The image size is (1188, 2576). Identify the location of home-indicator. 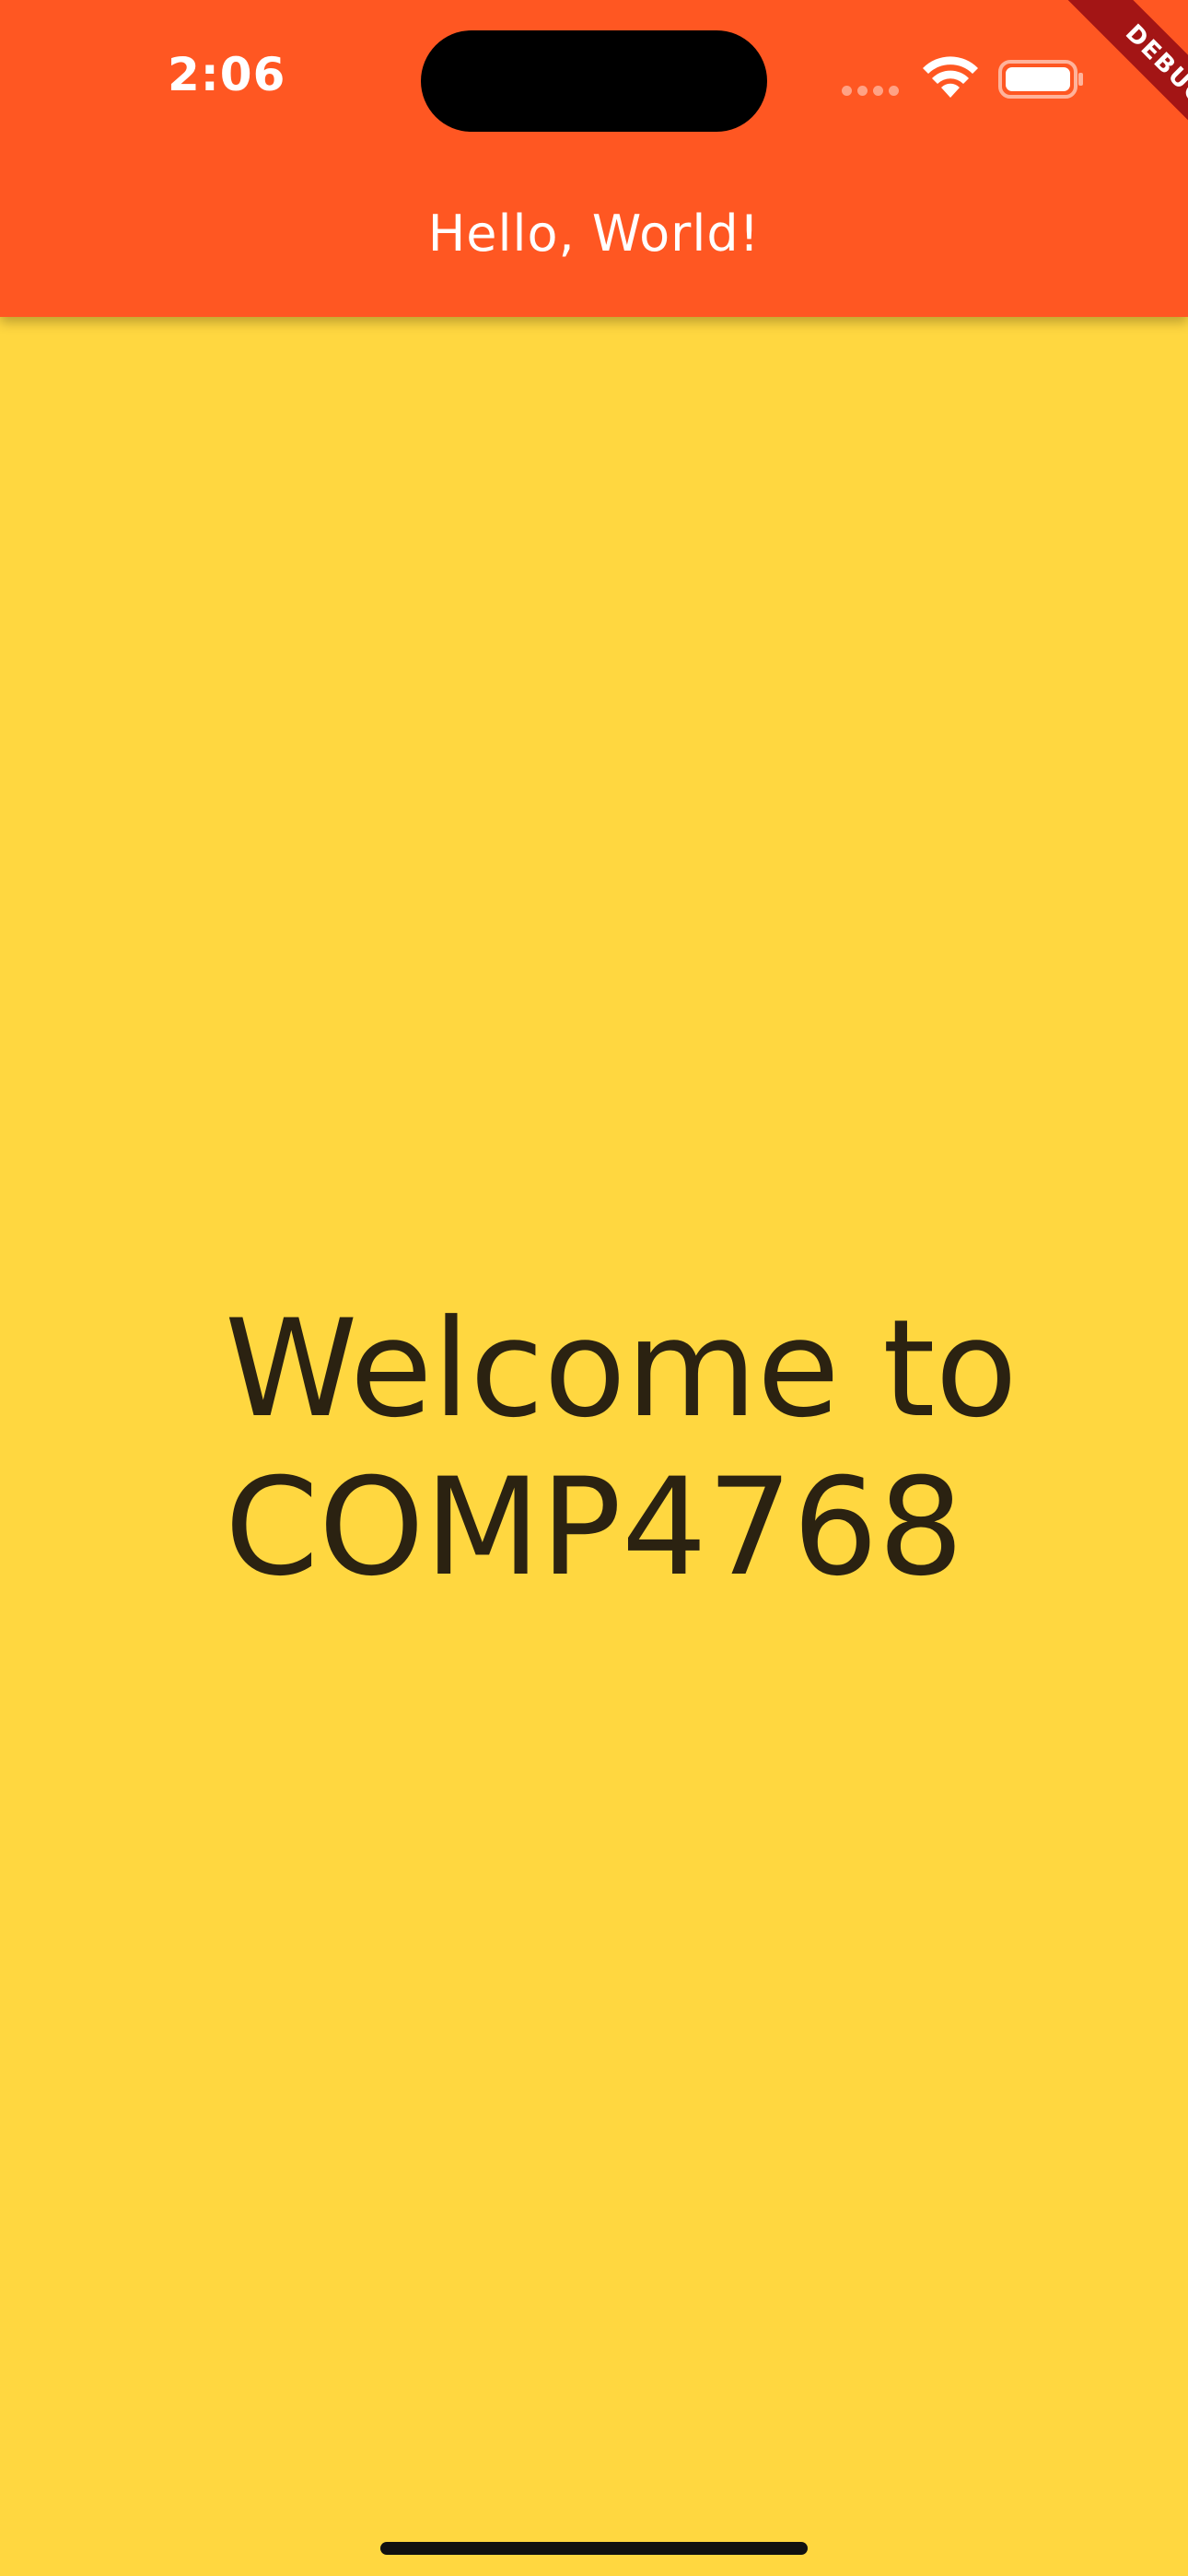
(594, 2548).